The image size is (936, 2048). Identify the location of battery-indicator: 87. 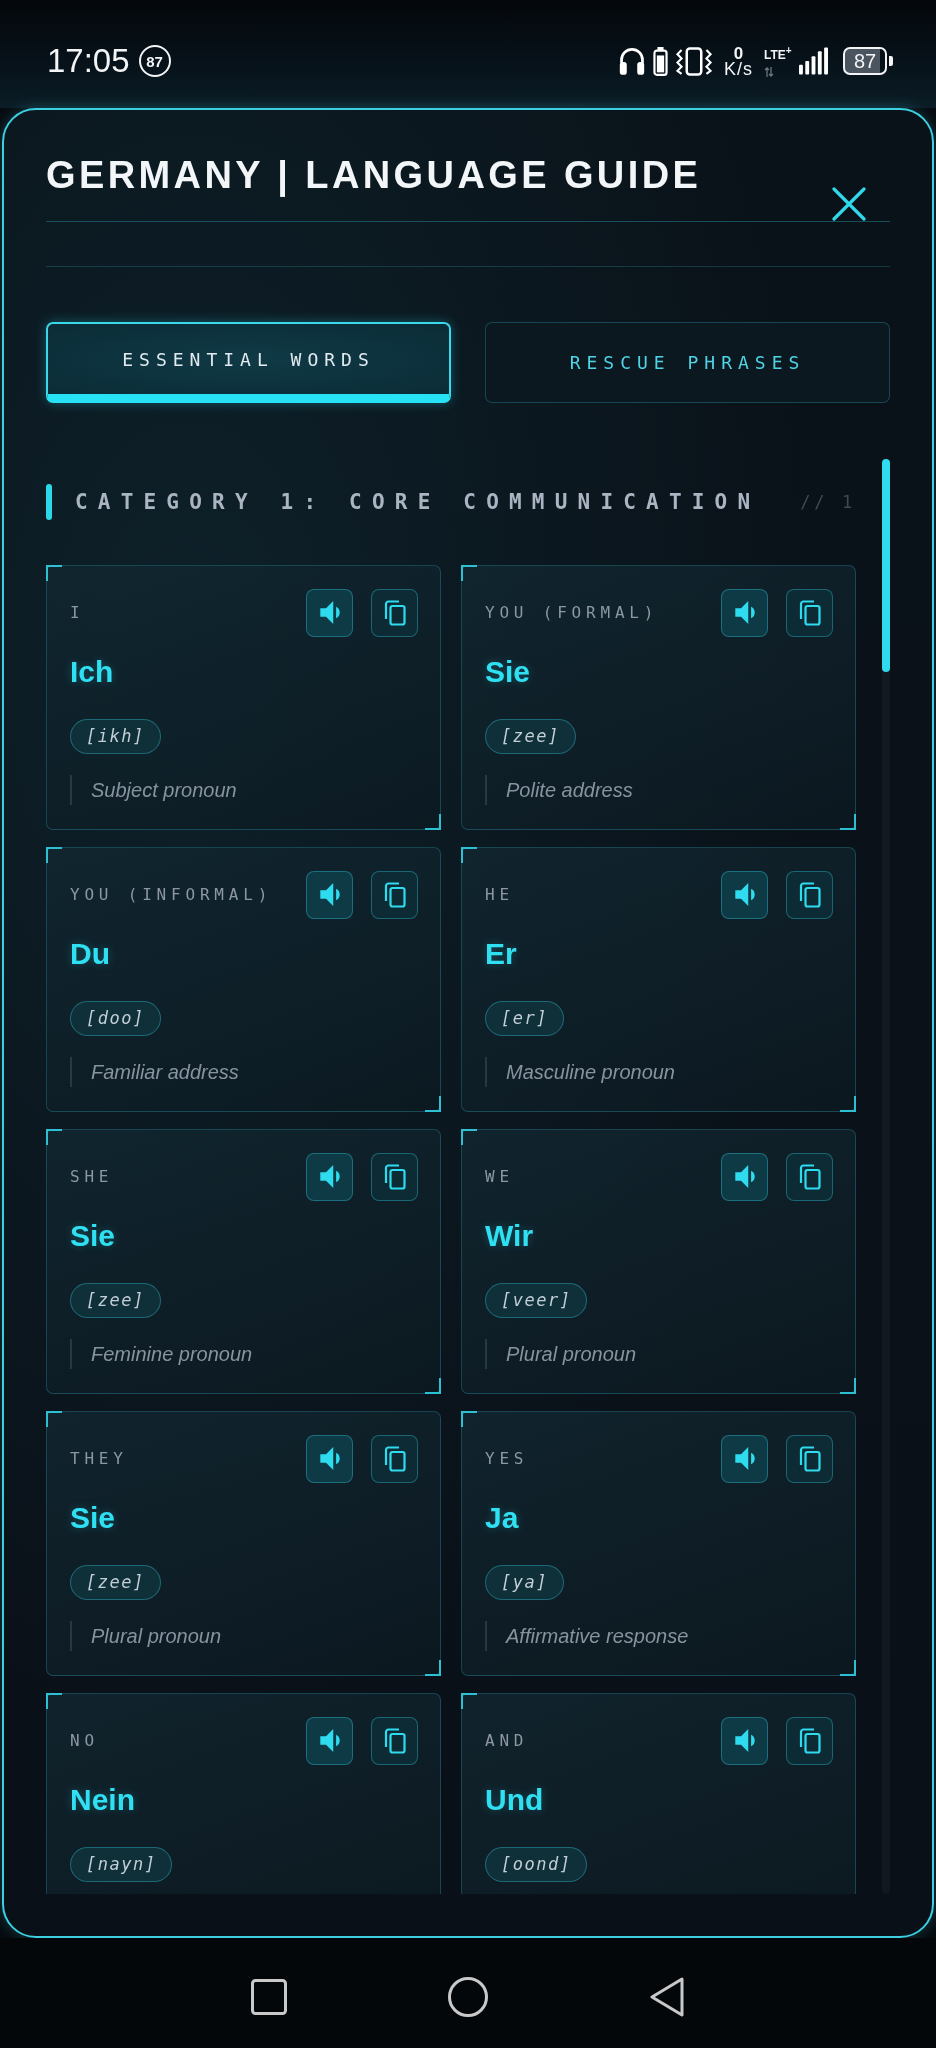
(868, 61).